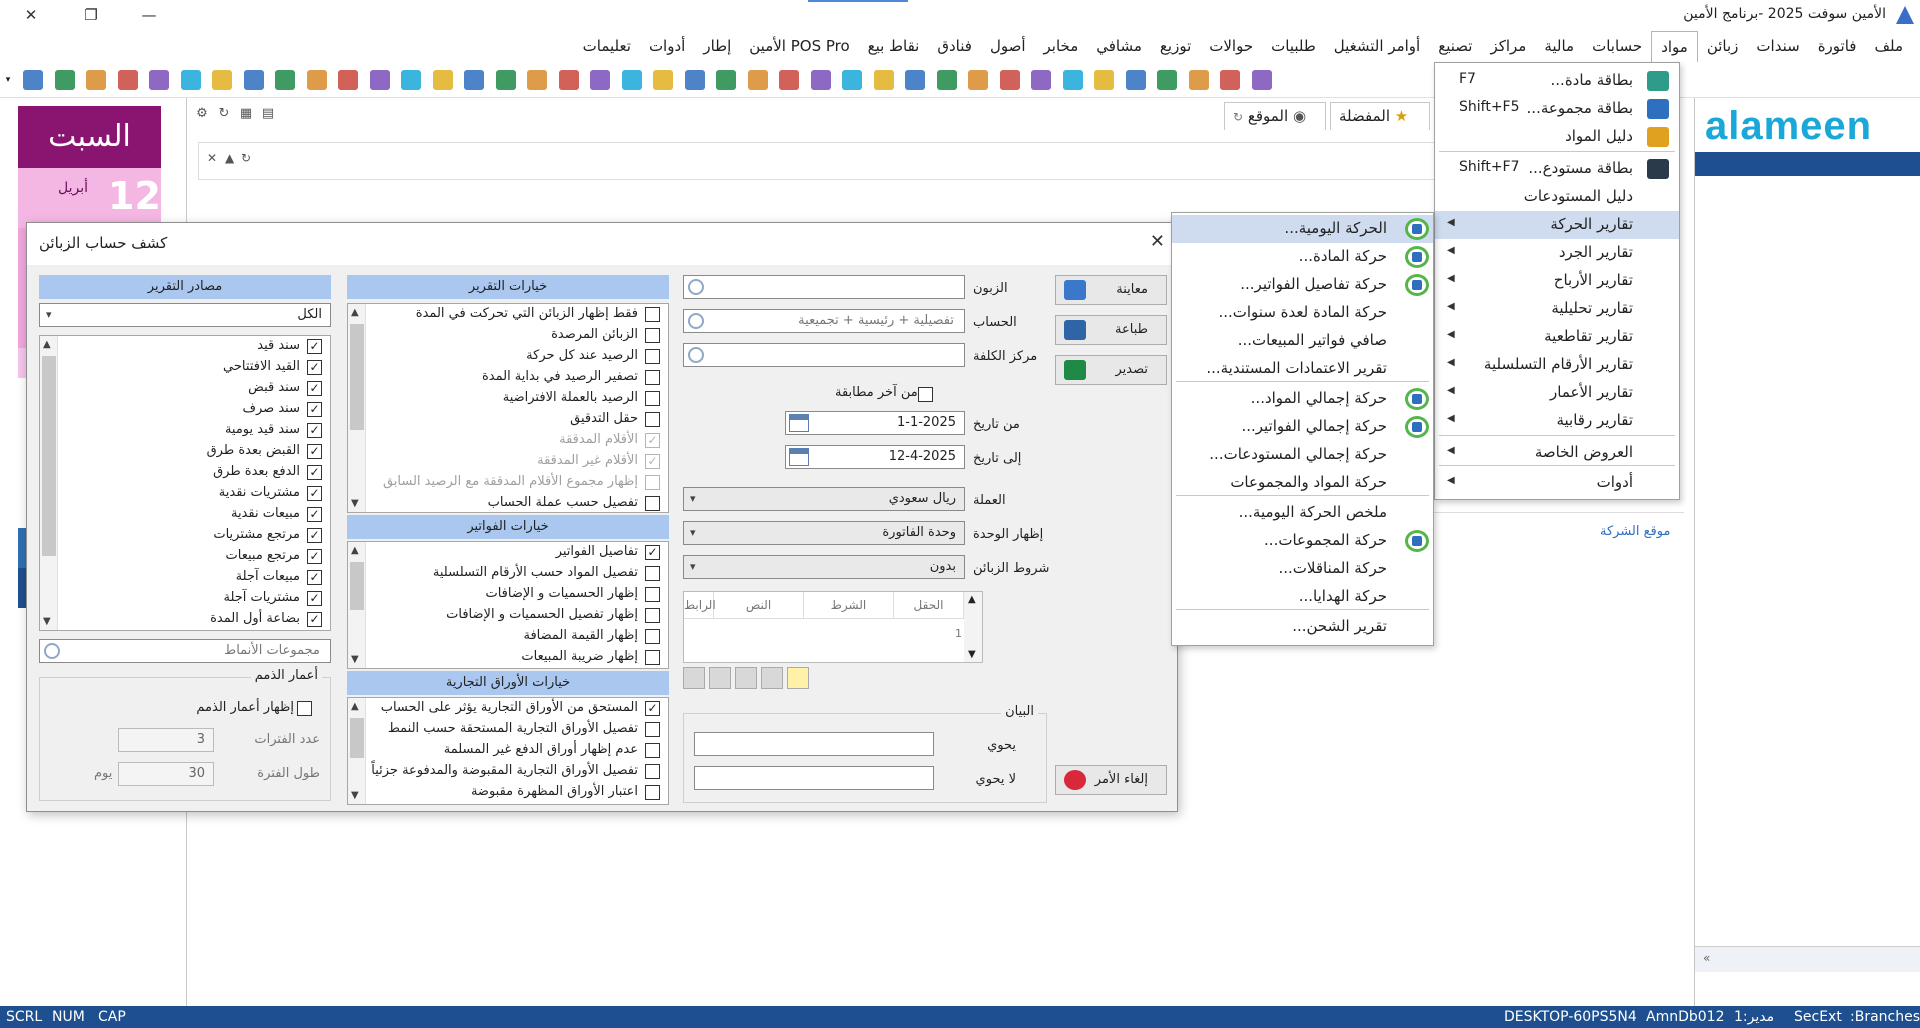 Image resolution: width=1920 pixels, height=1028 pixels. Describe the element at coordinates (508, 573) in the screenshot. I see `list-item: تفصيل المواد حسب الأرقام التسلسلية` at that location.